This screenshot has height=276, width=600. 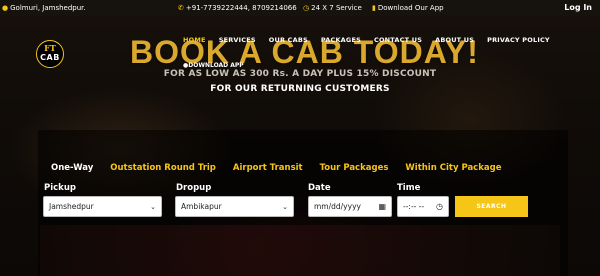 I want to click on phone-download-icon: ▮, so click(x=374, y=8).